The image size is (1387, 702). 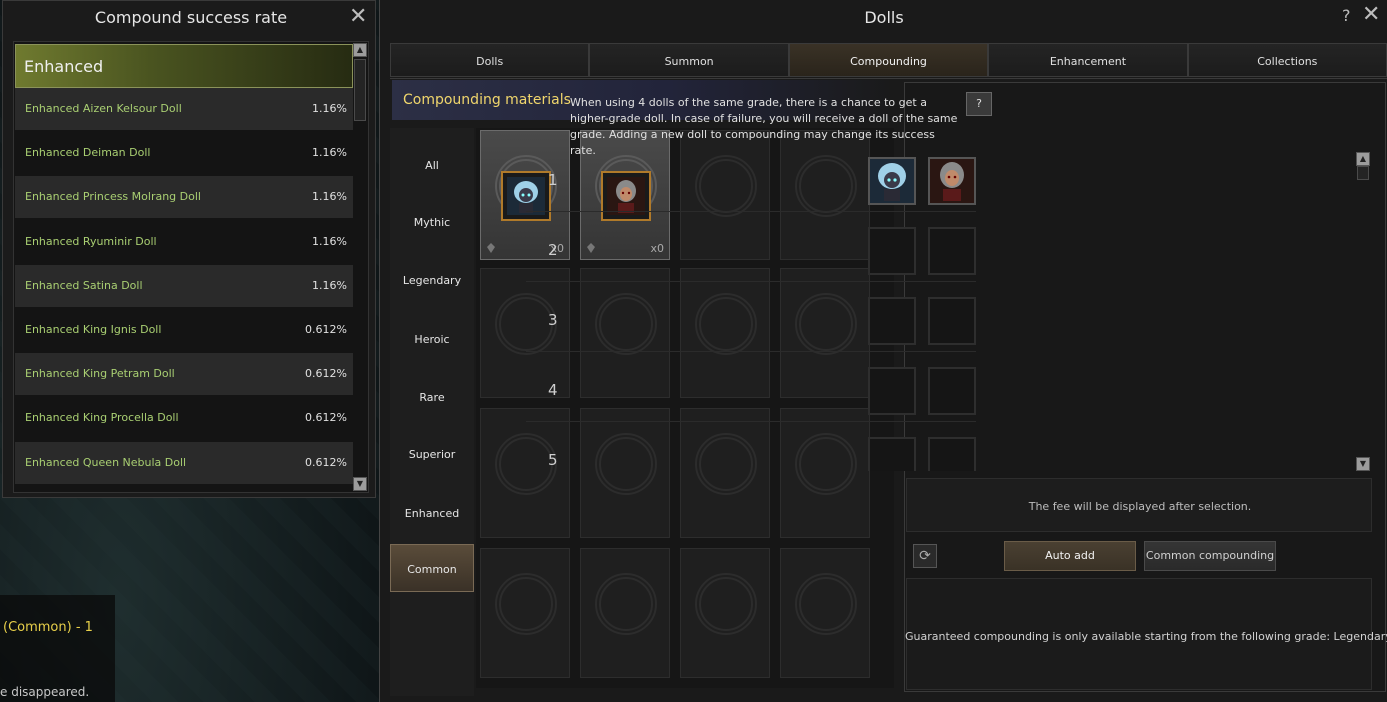 What do you see at coordinates (84, 285) in the screenshot?
I see `doll-name: Enhanced Satina Doll` at bounding box center [84, 285].